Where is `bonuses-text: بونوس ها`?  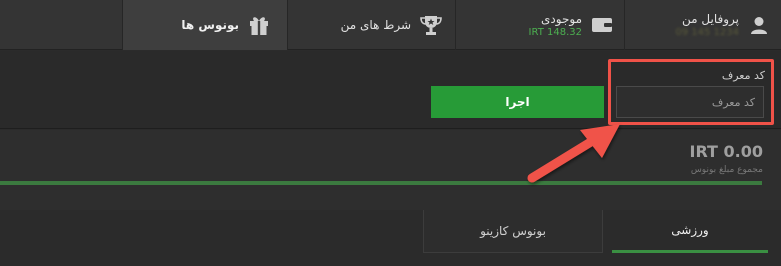
bonuses-text: بونوس ها is located at coordinates (210, 25).